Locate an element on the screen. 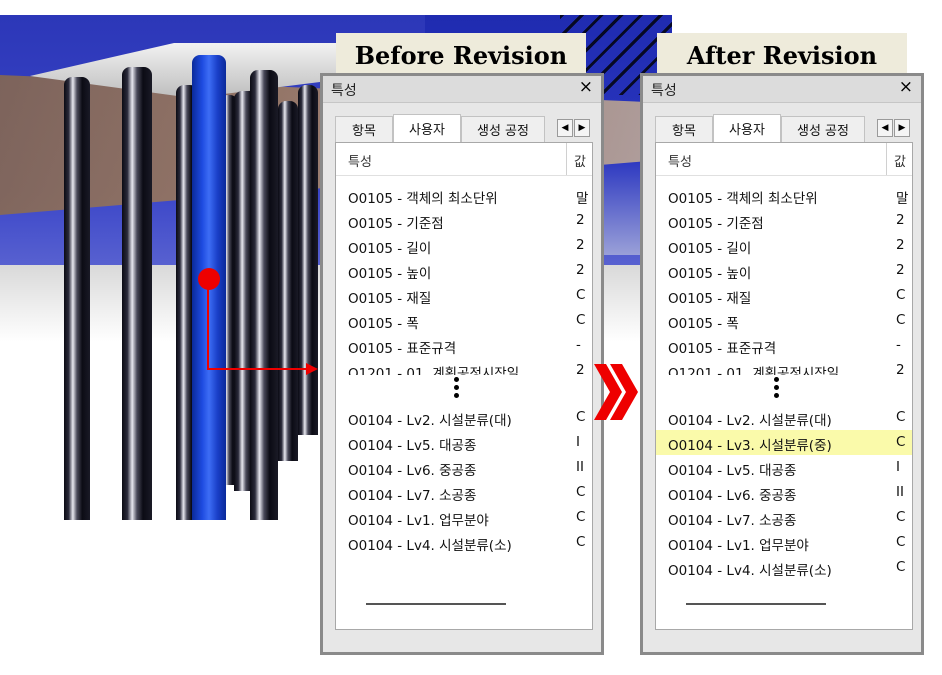 The image size is (942, 675). property-name: O0105 - 기준점 is located at coordinates (396, 224).